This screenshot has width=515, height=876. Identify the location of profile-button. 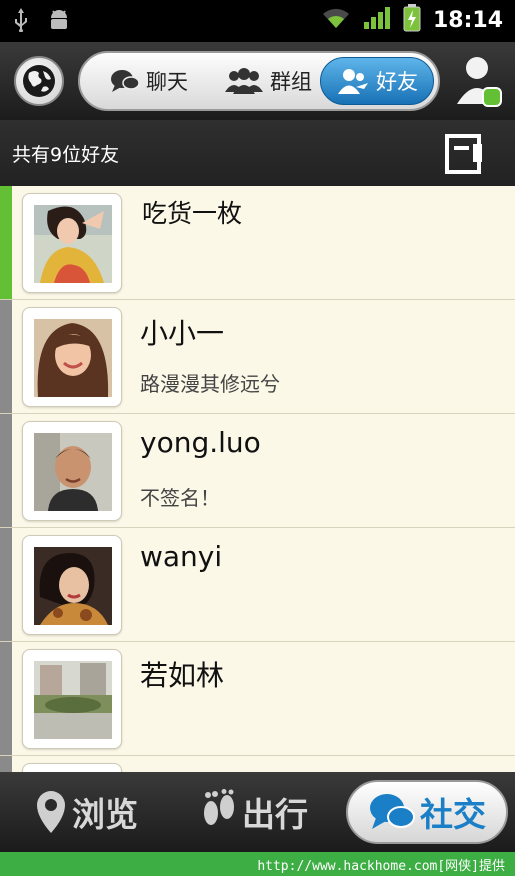
(480, 82).